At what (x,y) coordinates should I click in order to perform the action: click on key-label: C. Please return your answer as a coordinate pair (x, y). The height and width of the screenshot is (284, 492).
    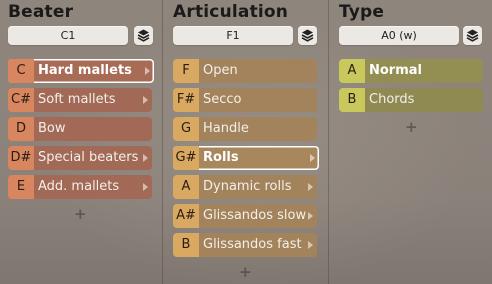
    Looking at the image, I should click on (21, 71).